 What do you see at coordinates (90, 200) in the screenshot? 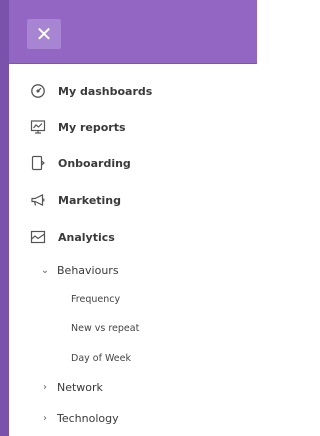
I see `menu-item-label: Marketing` at bounding box center [90, 200].